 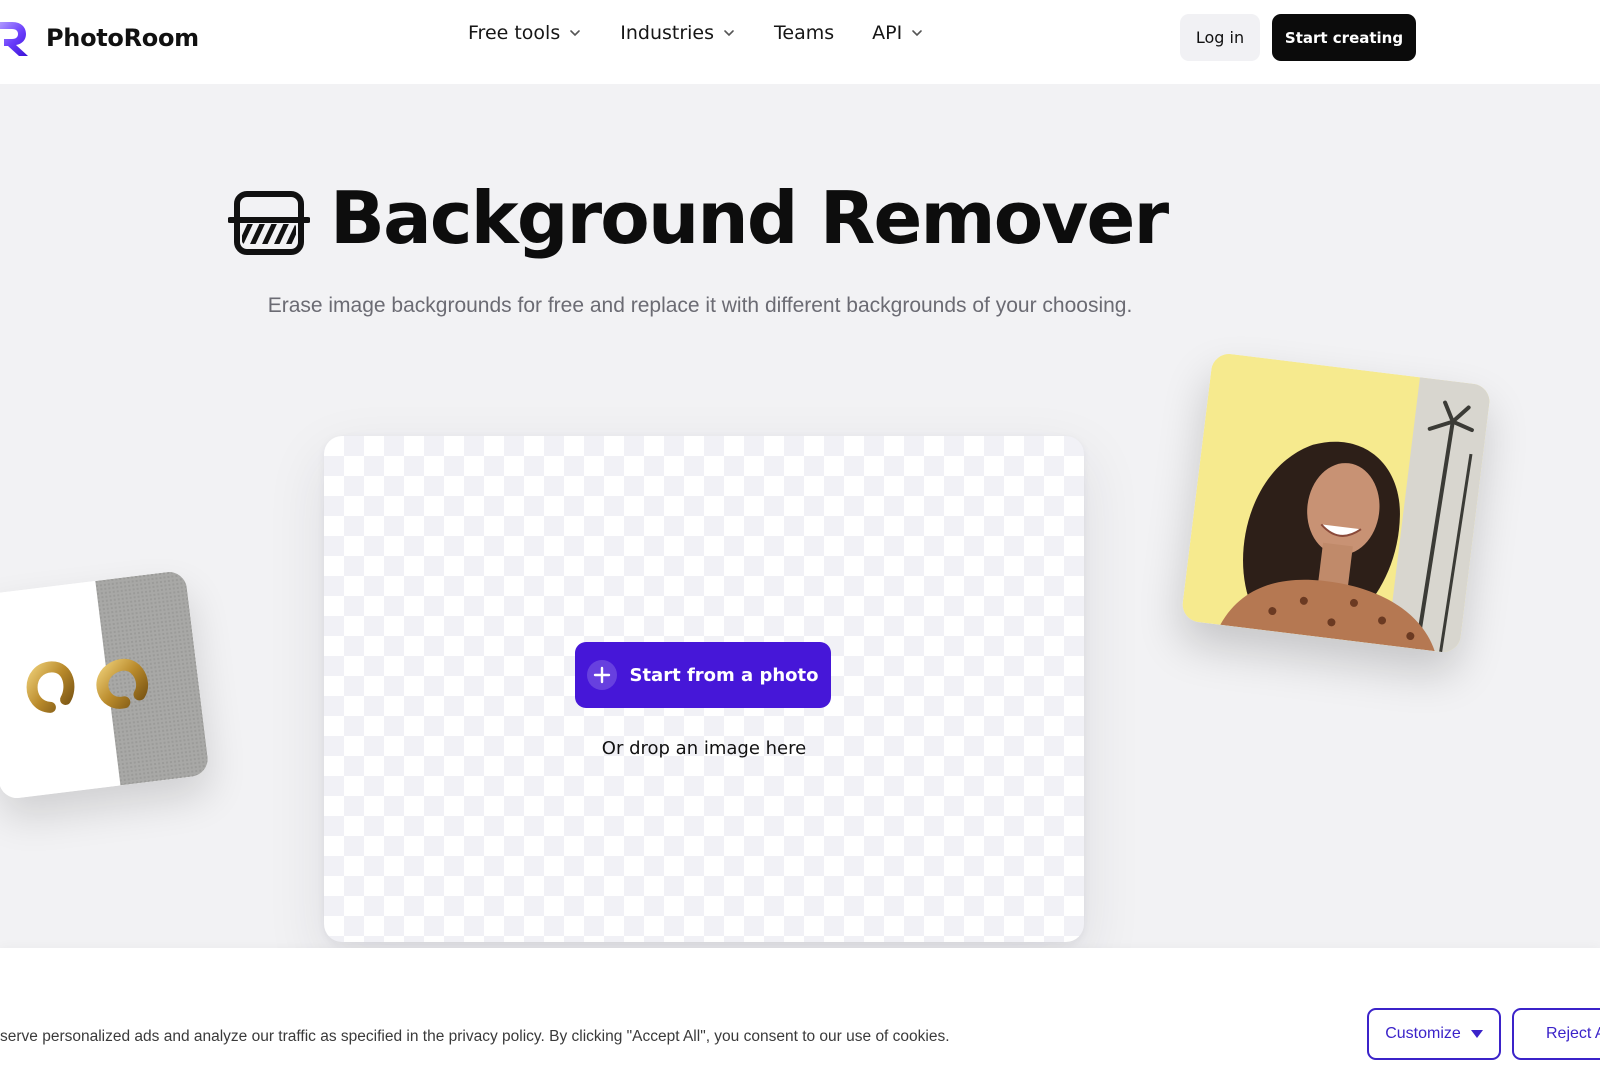 I want to click on example-image-earrings, so click(x=105, y=685).